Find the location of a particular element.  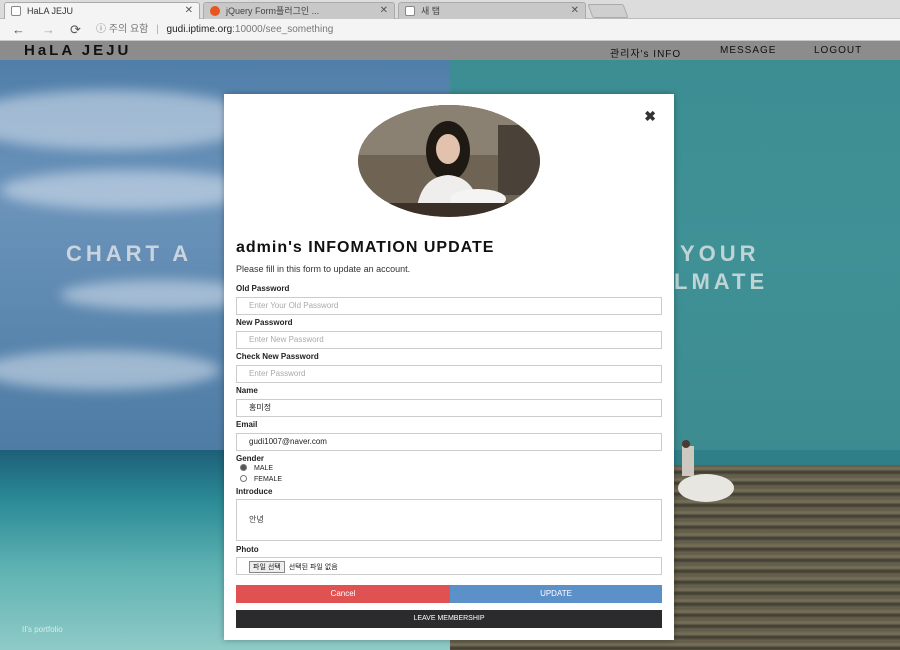

photo-label: Photo is located at coordinates (247, 549).